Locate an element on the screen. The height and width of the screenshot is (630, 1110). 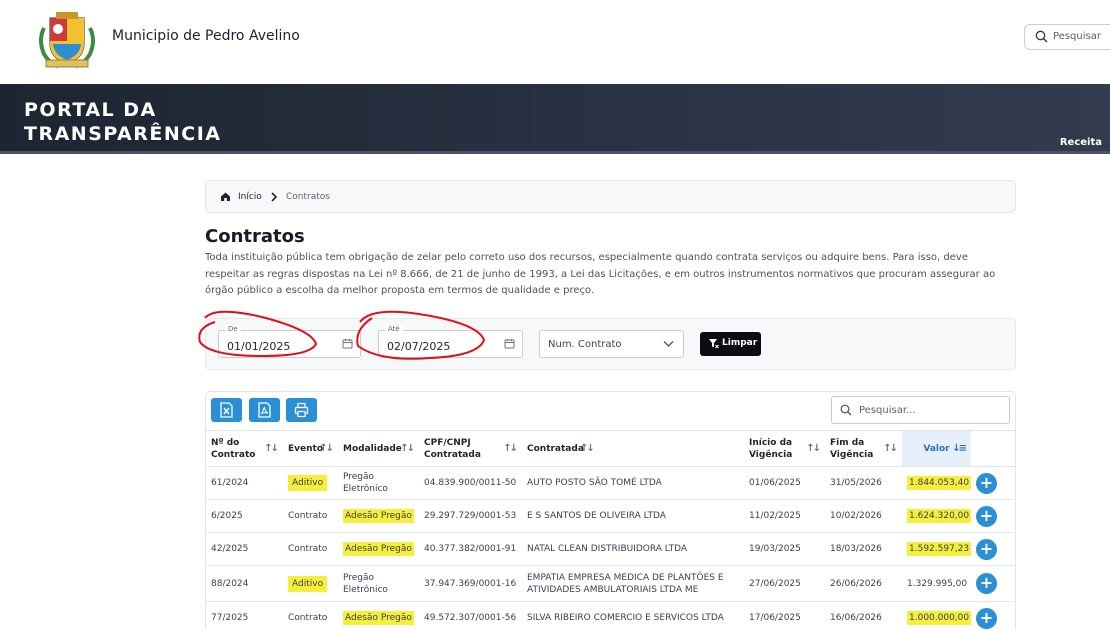
cell-cnpj: 40.377.382/0001-91 is located at coordinates (470, 549).